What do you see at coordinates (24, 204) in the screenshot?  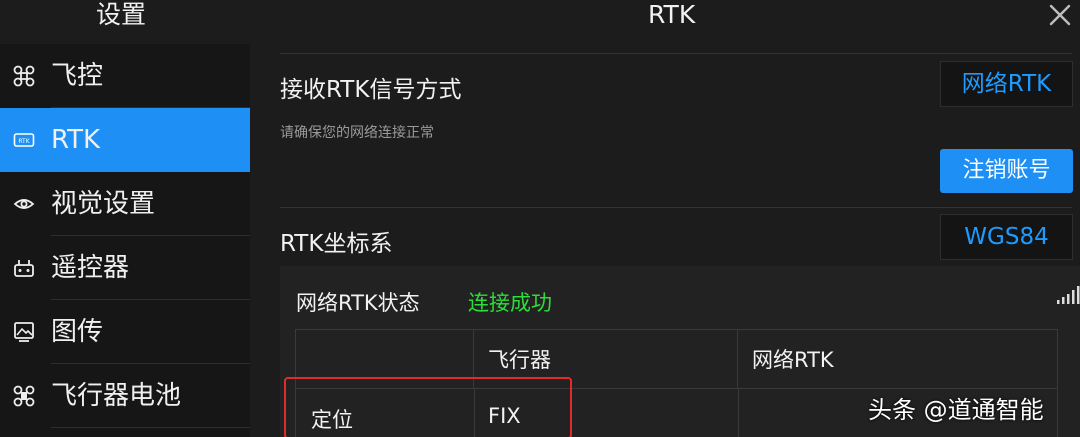 I see `eye-icon` at bounding box center [24, 204].